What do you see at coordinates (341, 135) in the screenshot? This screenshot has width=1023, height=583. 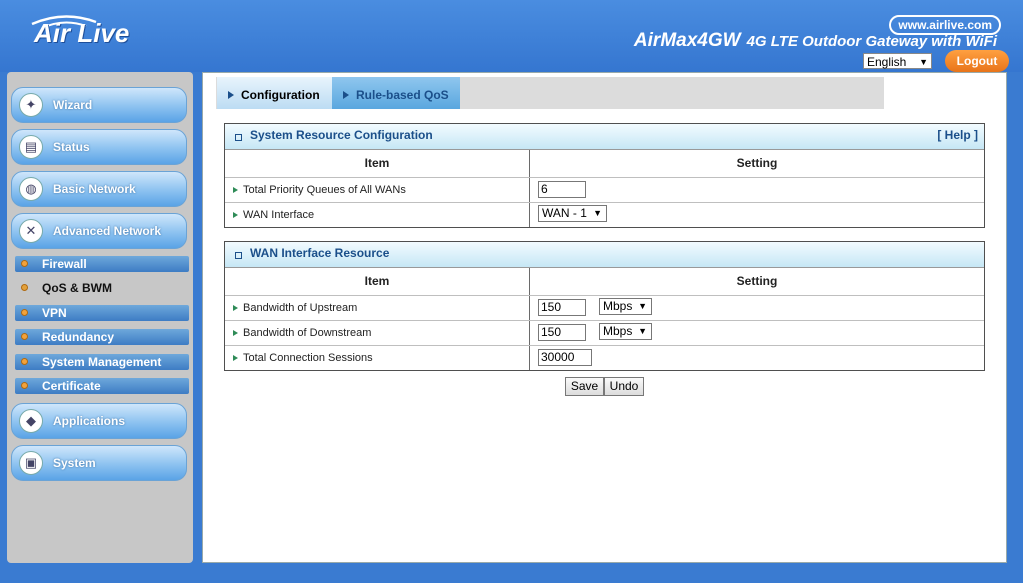 I see `section-title: System Resource Configuration` at bounding box center [341, 135].